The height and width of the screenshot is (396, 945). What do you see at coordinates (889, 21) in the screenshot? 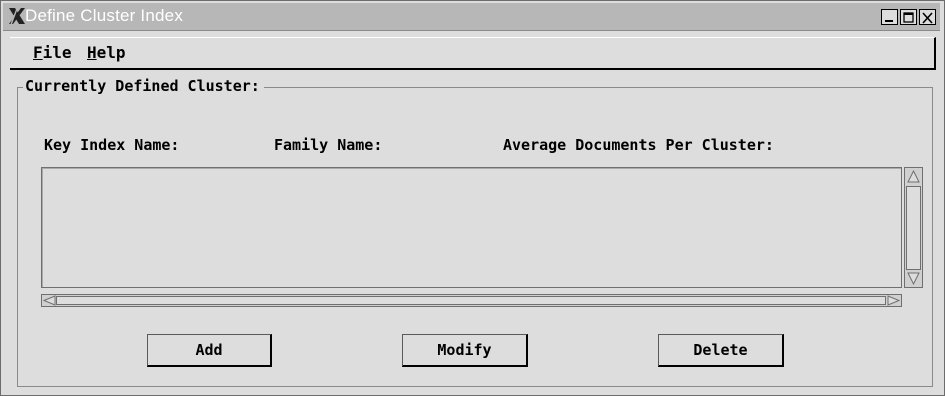
I see `minimize-icon` at bounding box center [889, 21].